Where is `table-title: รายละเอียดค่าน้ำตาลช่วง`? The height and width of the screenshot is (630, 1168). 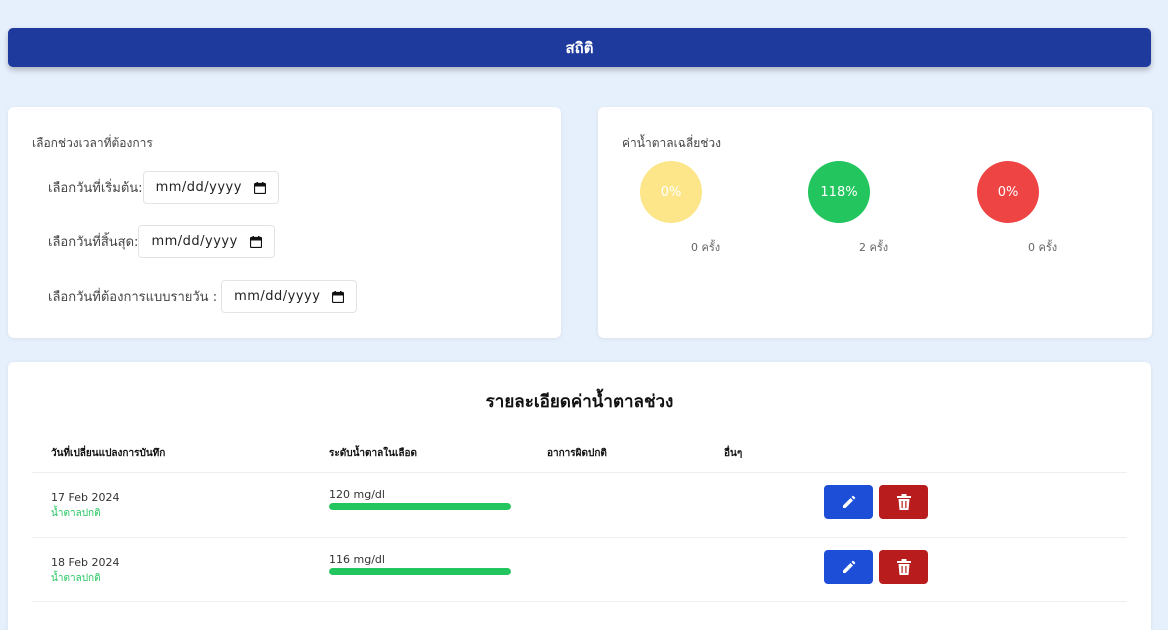
table-title: รายละเอียดค่าน้ำตาลช่วง is located at coordinates (579, 402).